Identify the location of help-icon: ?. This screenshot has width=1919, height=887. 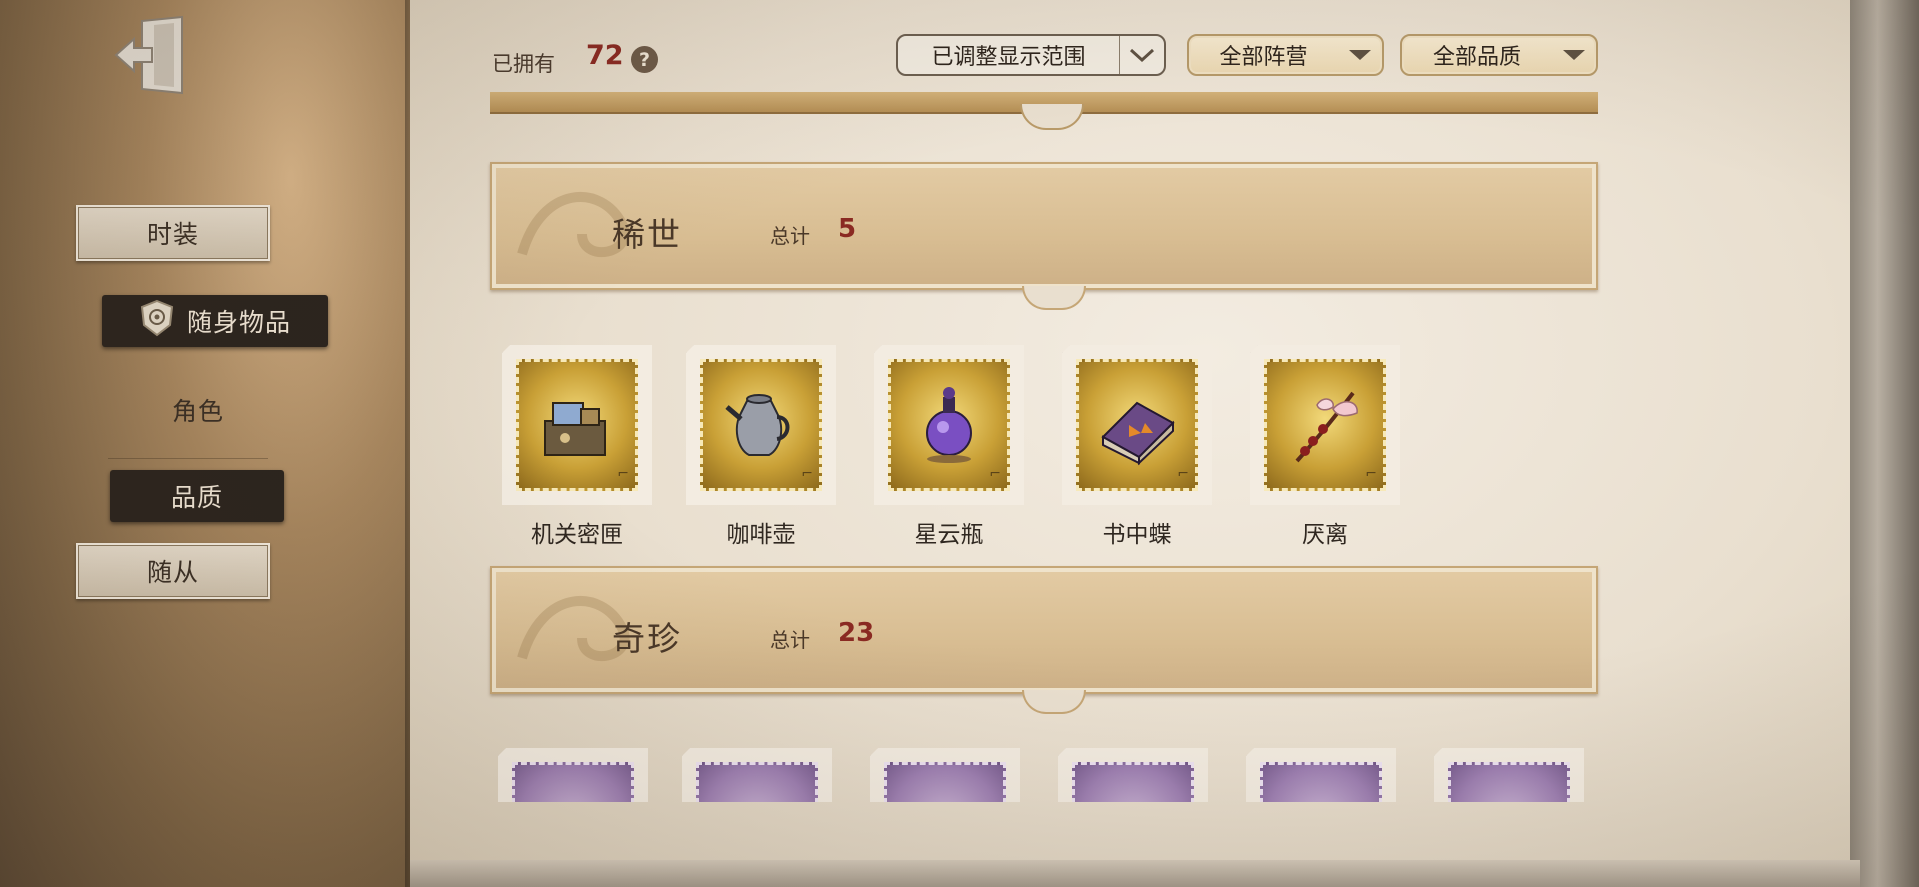
(644, 59).